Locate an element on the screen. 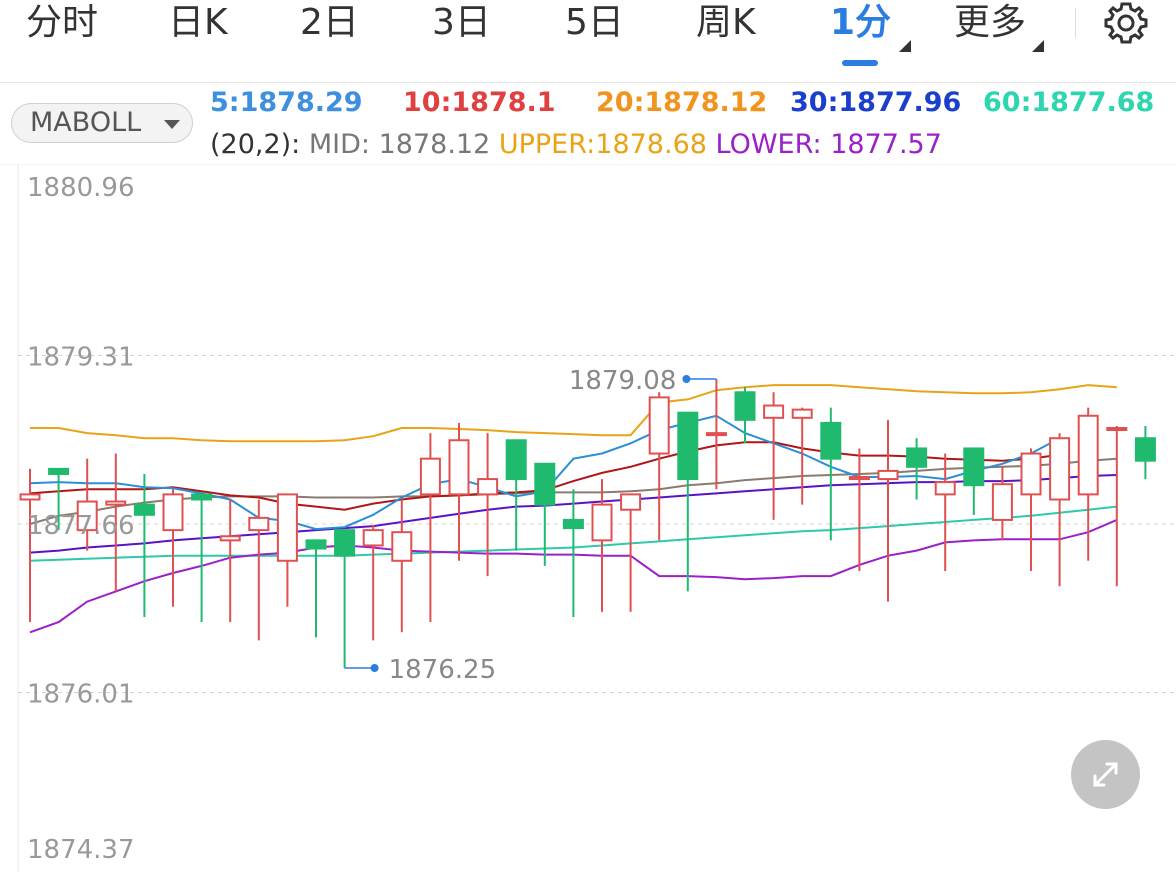 This screenshot has height=872, width=1176. period-tab-bar: 分时 日K 2日 3日 5日 周K 1分 更多 is located at coordinates (588, 41).